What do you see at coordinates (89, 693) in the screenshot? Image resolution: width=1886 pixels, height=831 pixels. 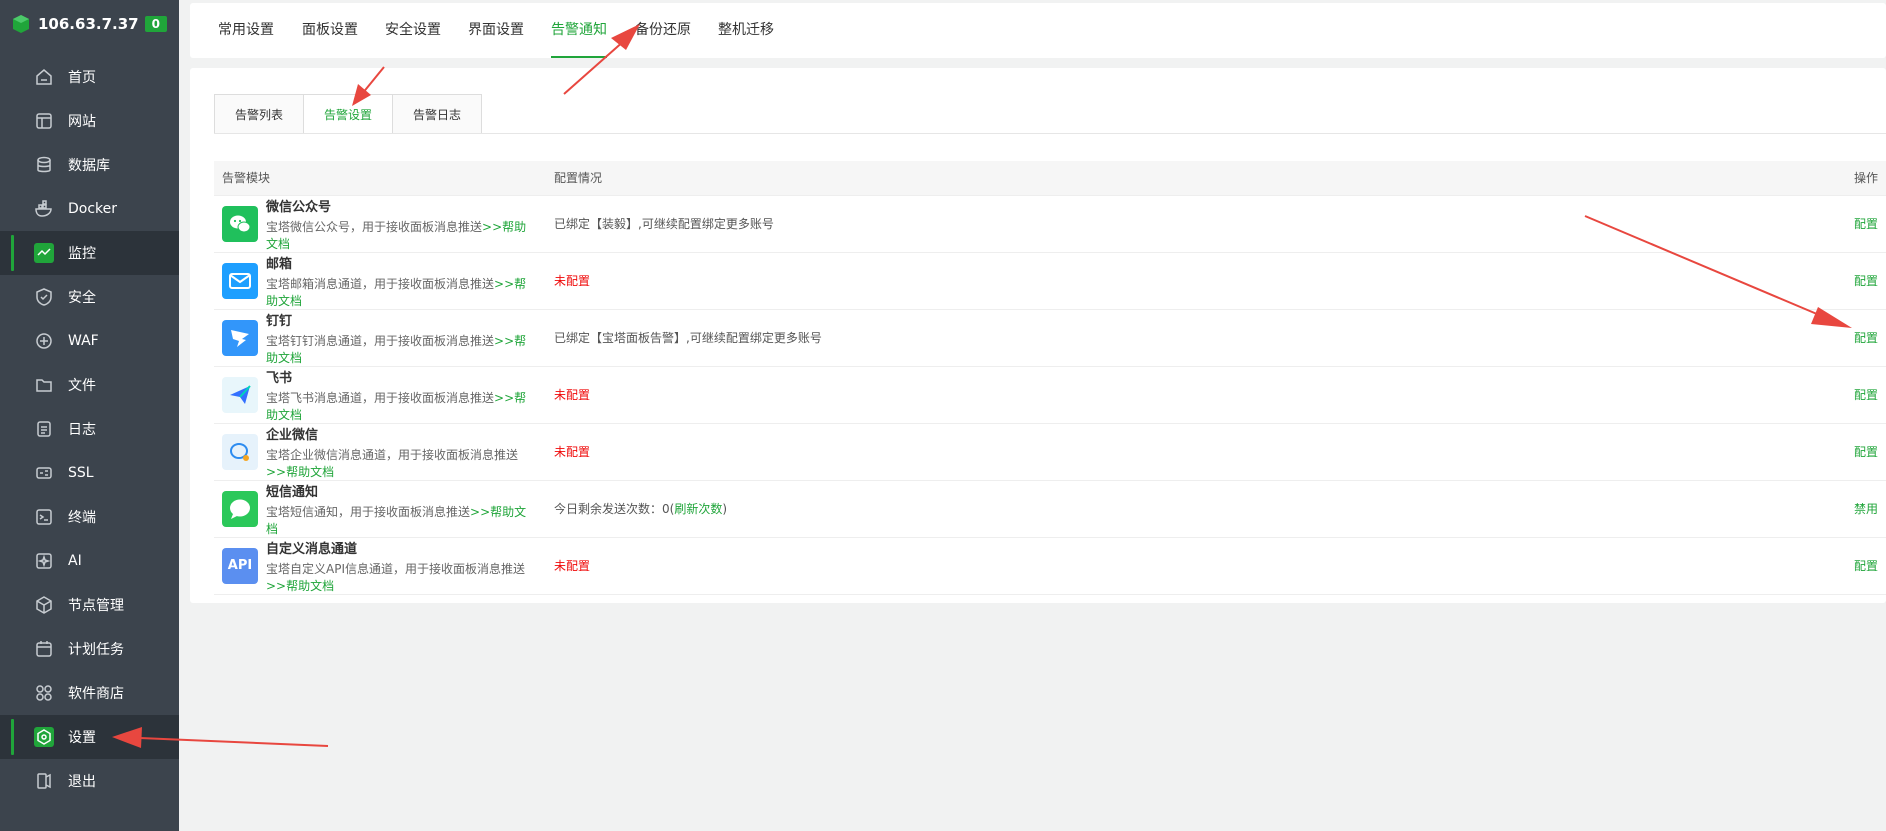 I see `sidebar-item-store: 软件商店` at bounding box center [89, 693].